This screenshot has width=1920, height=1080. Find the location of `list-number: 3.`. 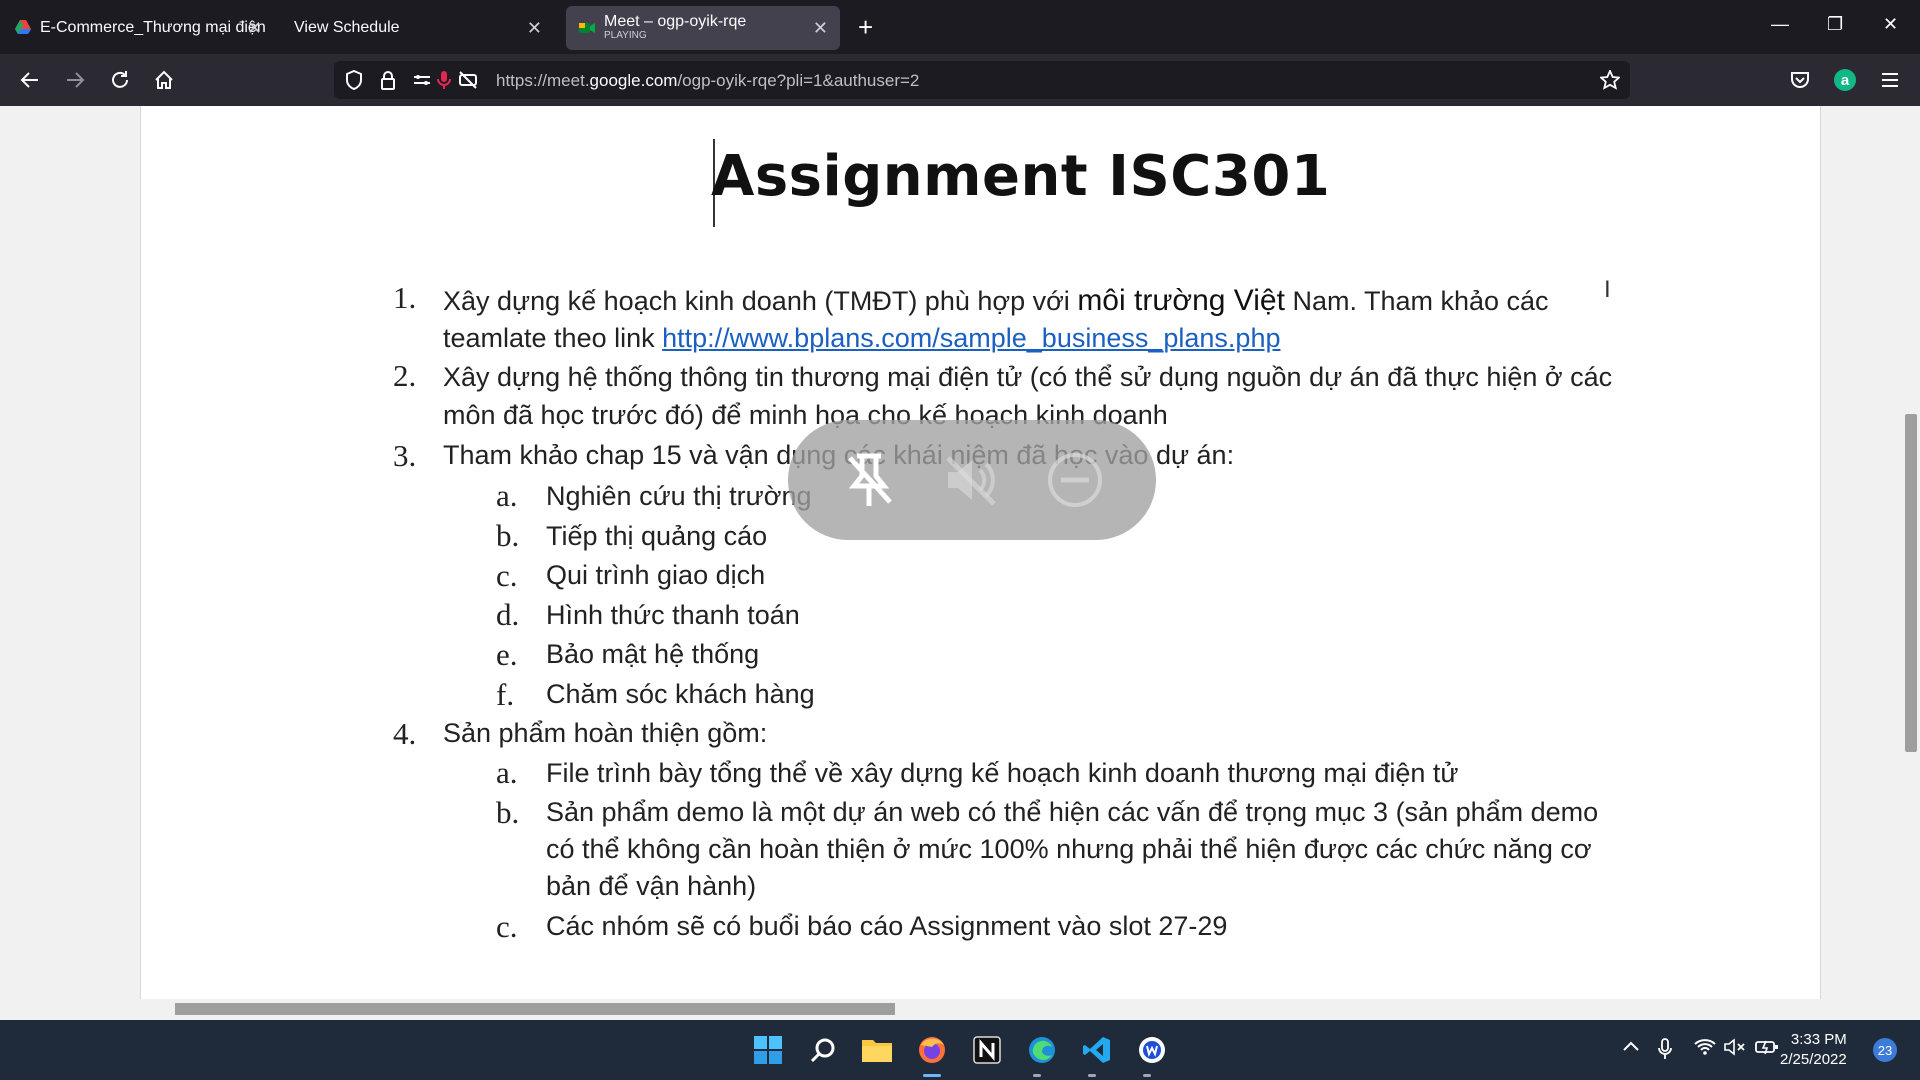

list-number: 3. is located at coordinates (405, 455).